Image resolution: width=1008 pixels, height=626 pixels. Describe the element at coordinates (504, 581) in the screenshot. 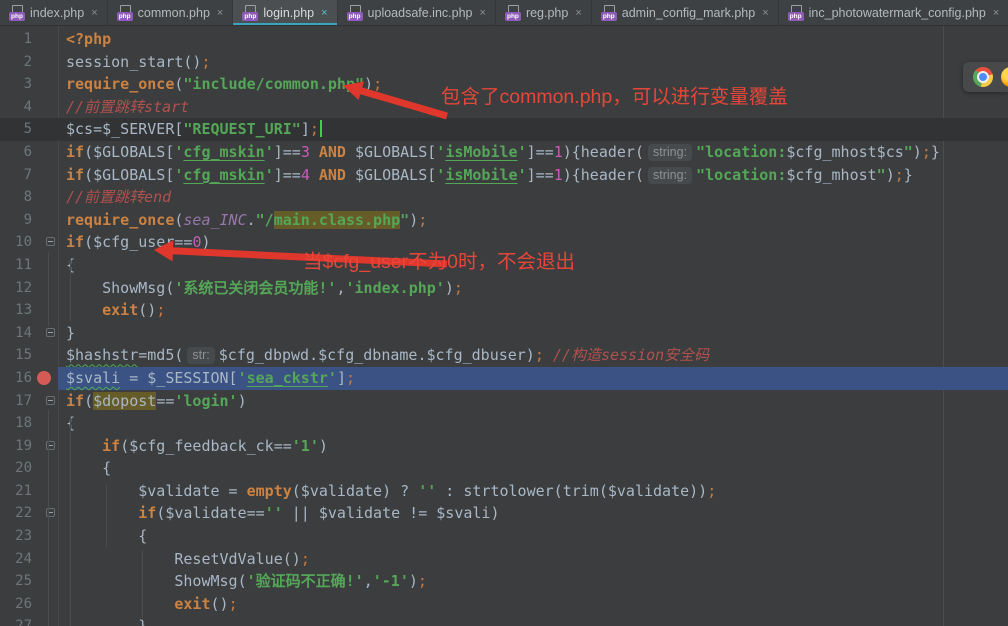

I see `code-line-25: 25 ShowMsg('验证码不正确!','-1');` at that location.